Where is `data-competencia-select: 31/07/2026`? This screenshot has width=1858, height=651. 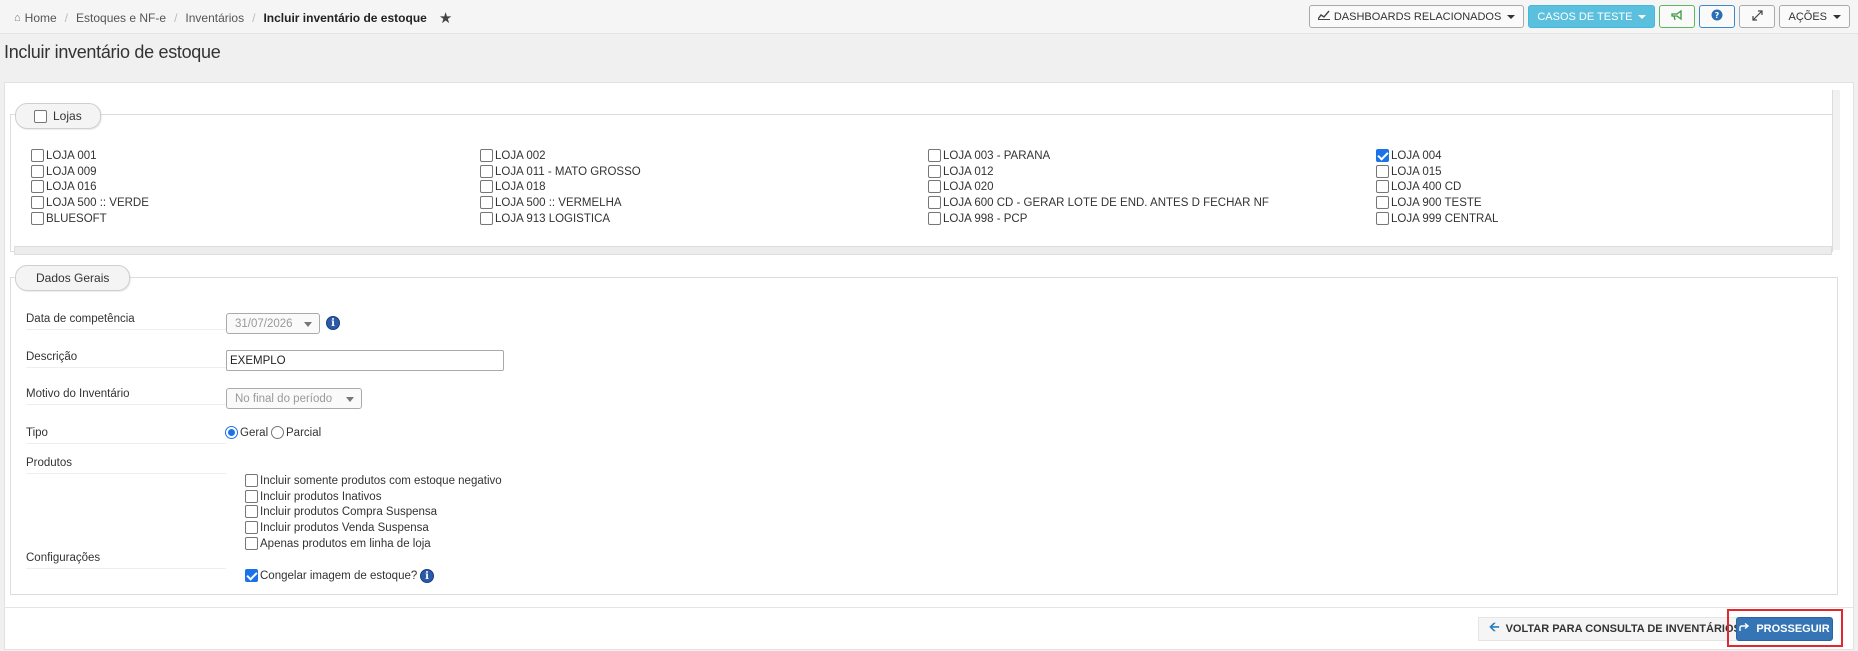
data-competencia-select: 31/07/2026 is located at coordinates (273, 323).